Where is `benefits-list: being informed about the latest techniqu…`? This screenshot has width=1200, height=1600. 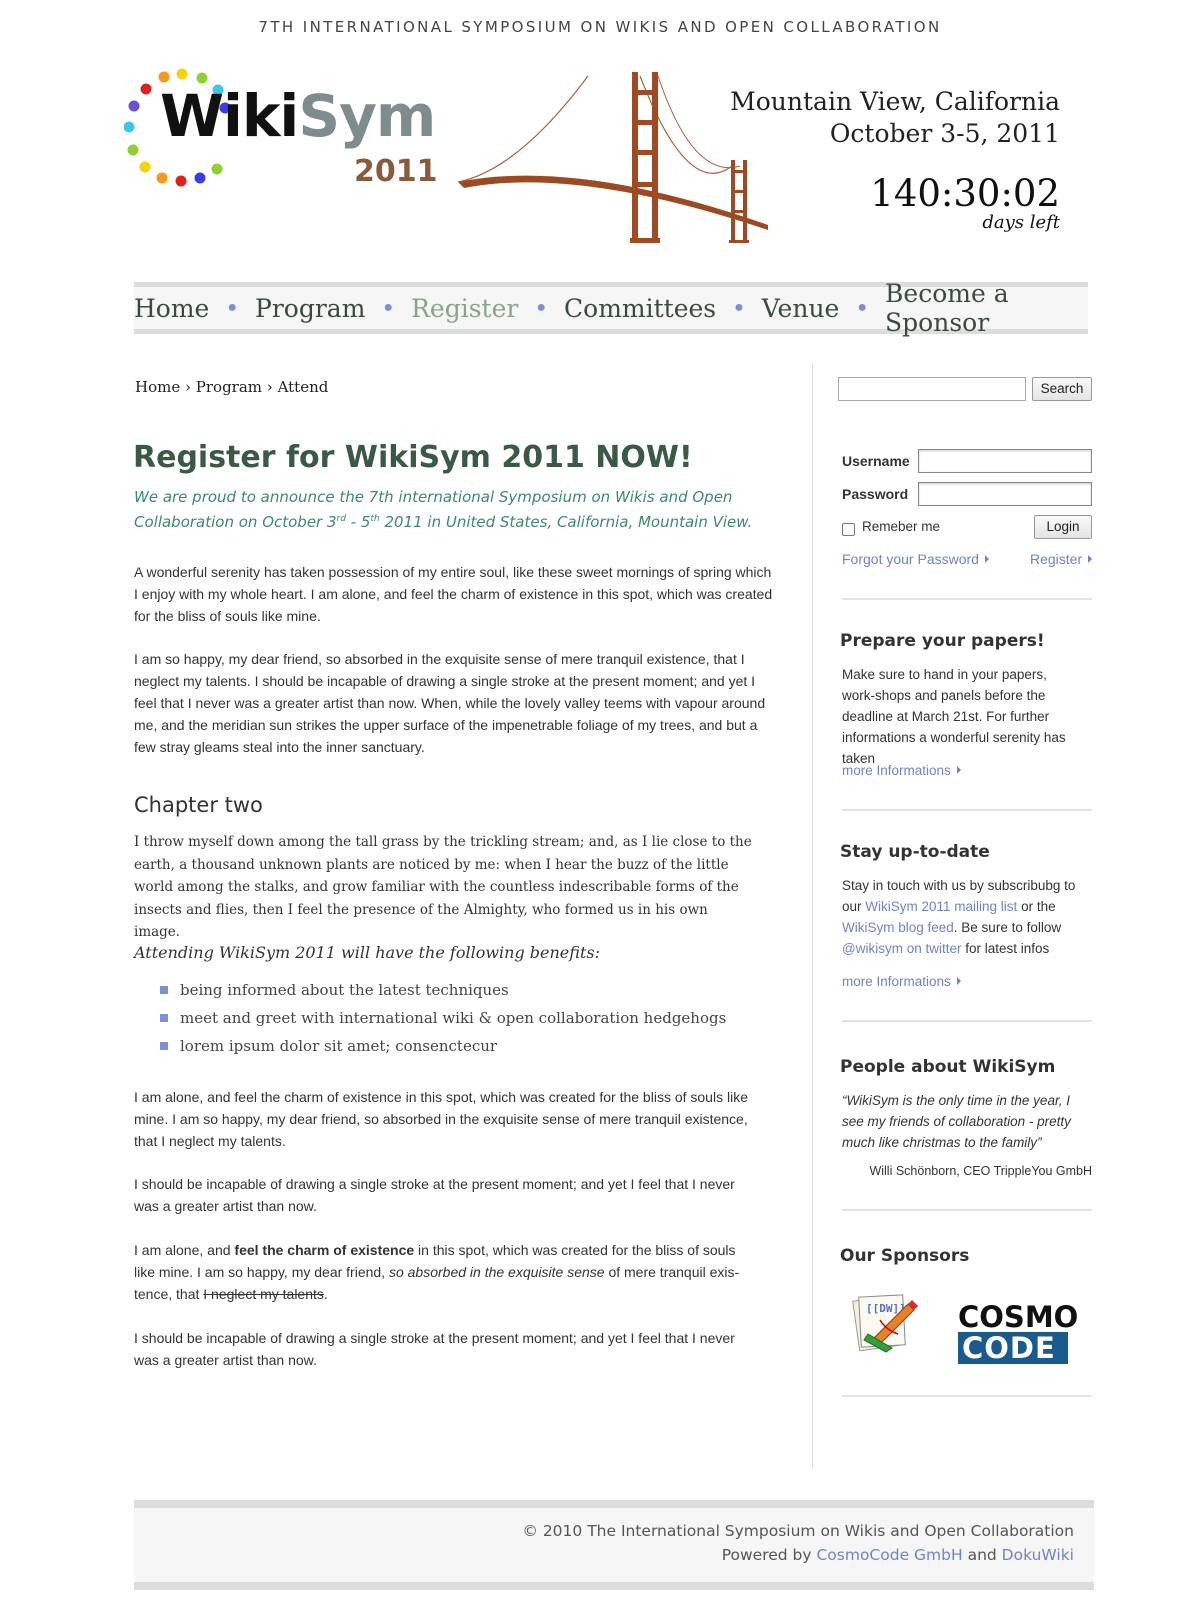
benefits-list: being informed about the latest techniqu… is located at coordinates (443, 1018).